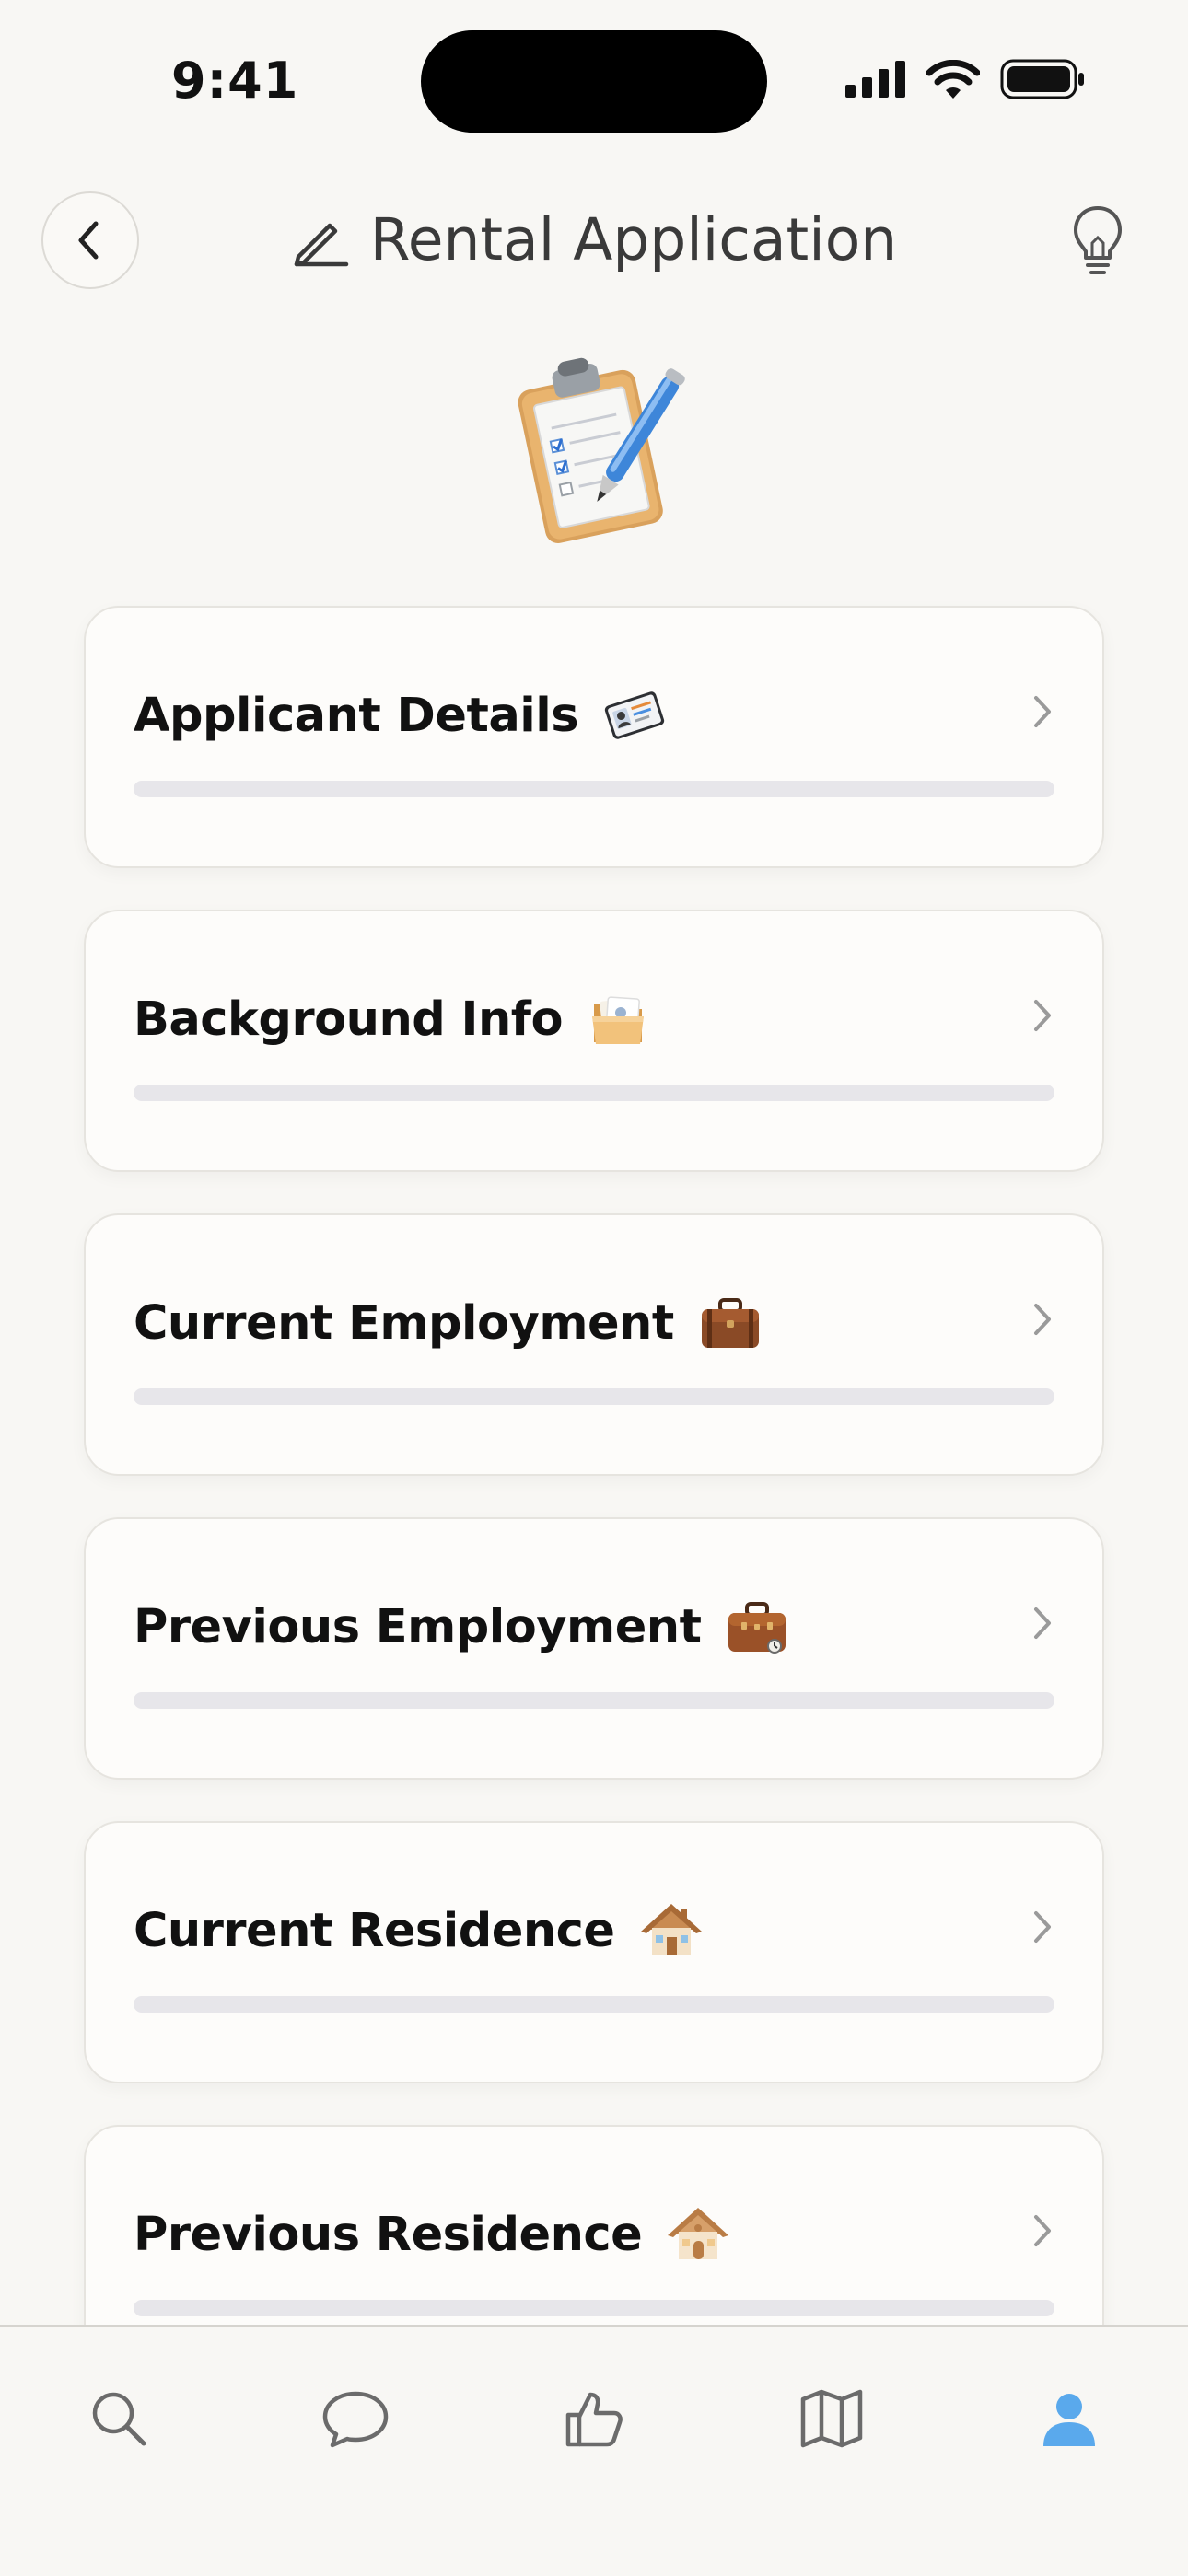 The width and height of the screenshot is (1188, 2576). What do you see at coordinates (374, 1930) in the screenshot?
I see `section-title: Current Residence` at bounding box center [374, 1930].